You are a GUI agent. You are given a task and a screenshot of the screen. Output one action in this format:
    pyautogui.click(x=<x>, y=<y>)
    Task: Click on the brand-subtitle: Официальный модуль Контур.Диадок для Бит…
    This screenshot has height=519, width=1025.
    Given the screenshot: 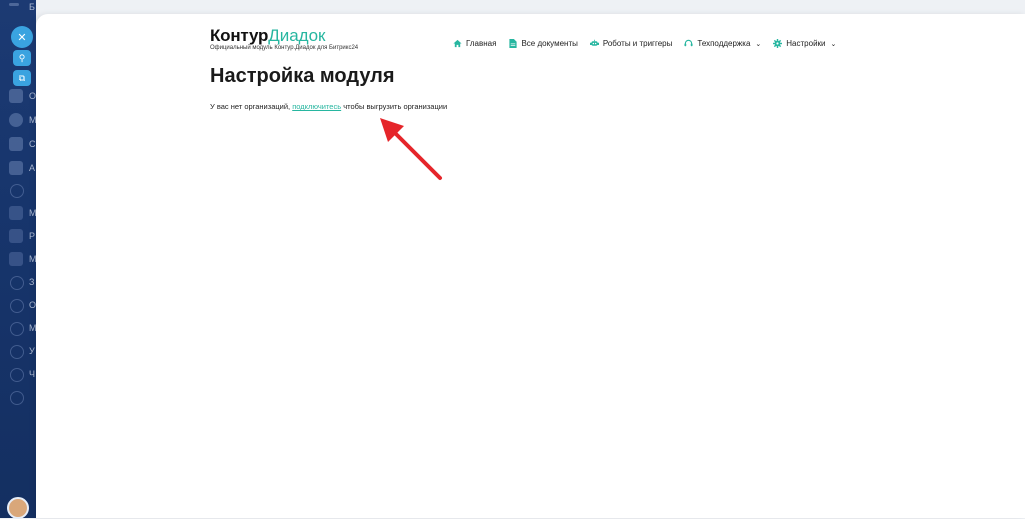 What is the action you would take?
    pyautogui.click(x=284, y=48)
    